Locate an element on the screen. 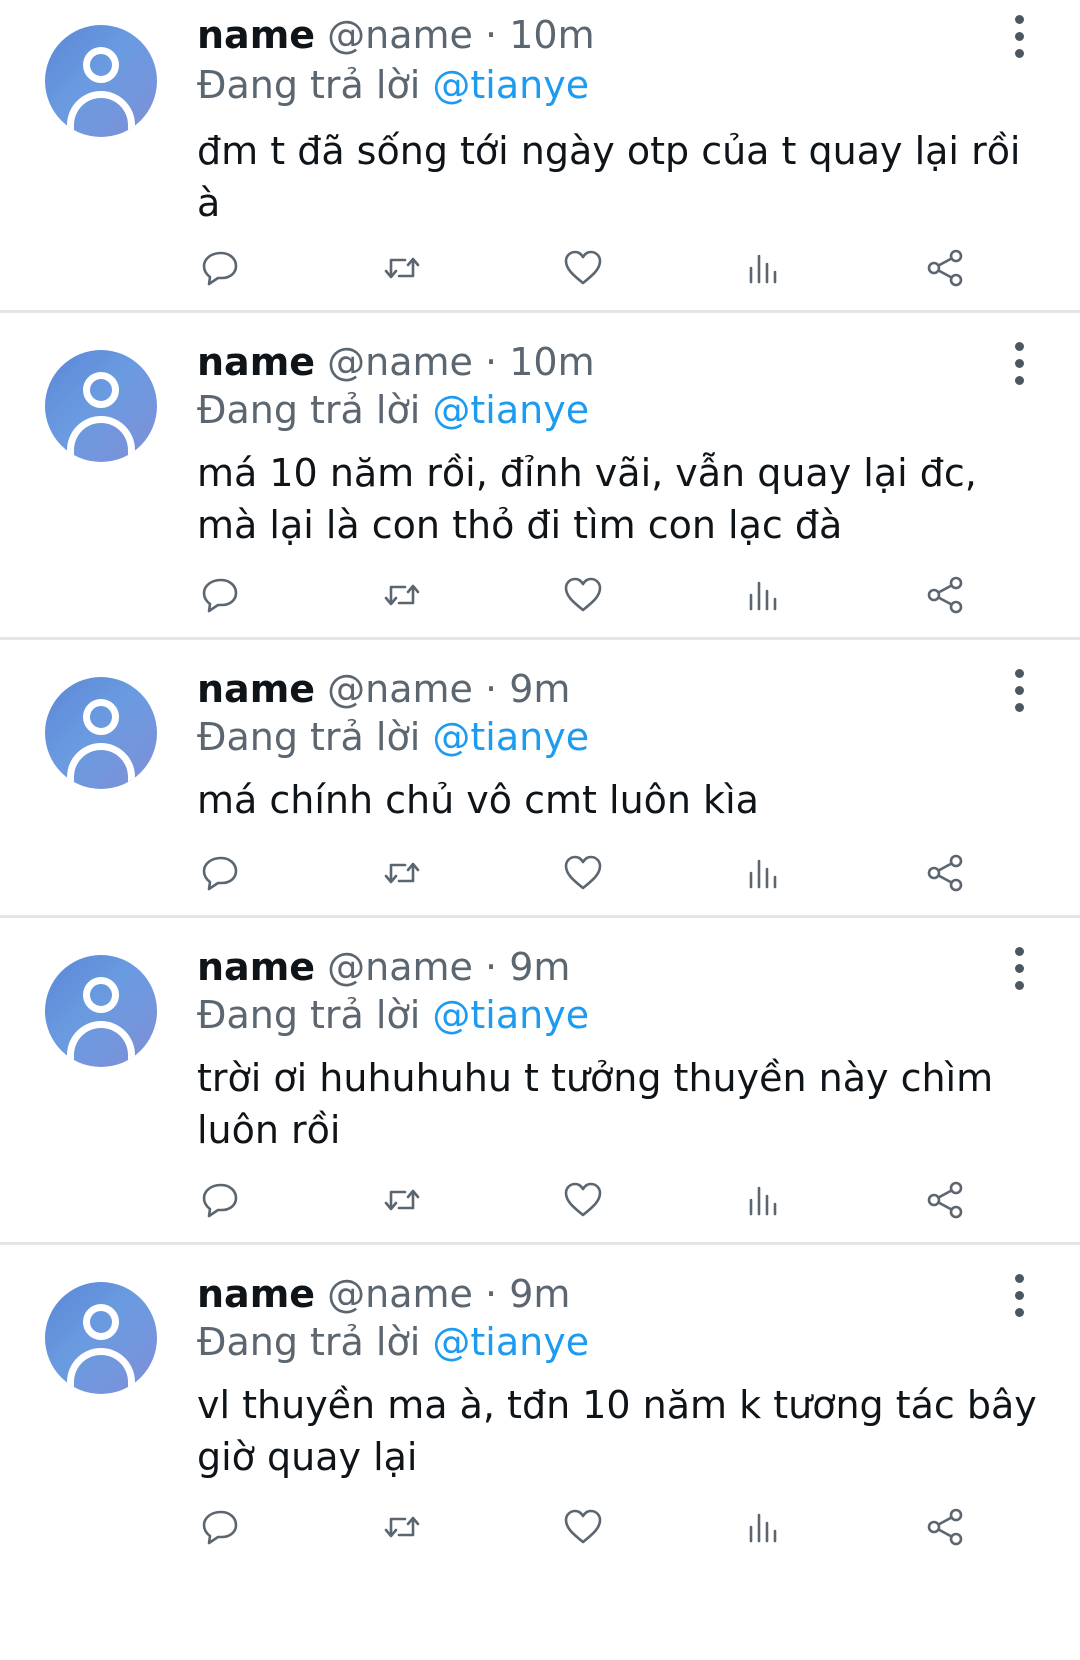  tweet-header: name @name · 9m is located at coordinates (383, 689).